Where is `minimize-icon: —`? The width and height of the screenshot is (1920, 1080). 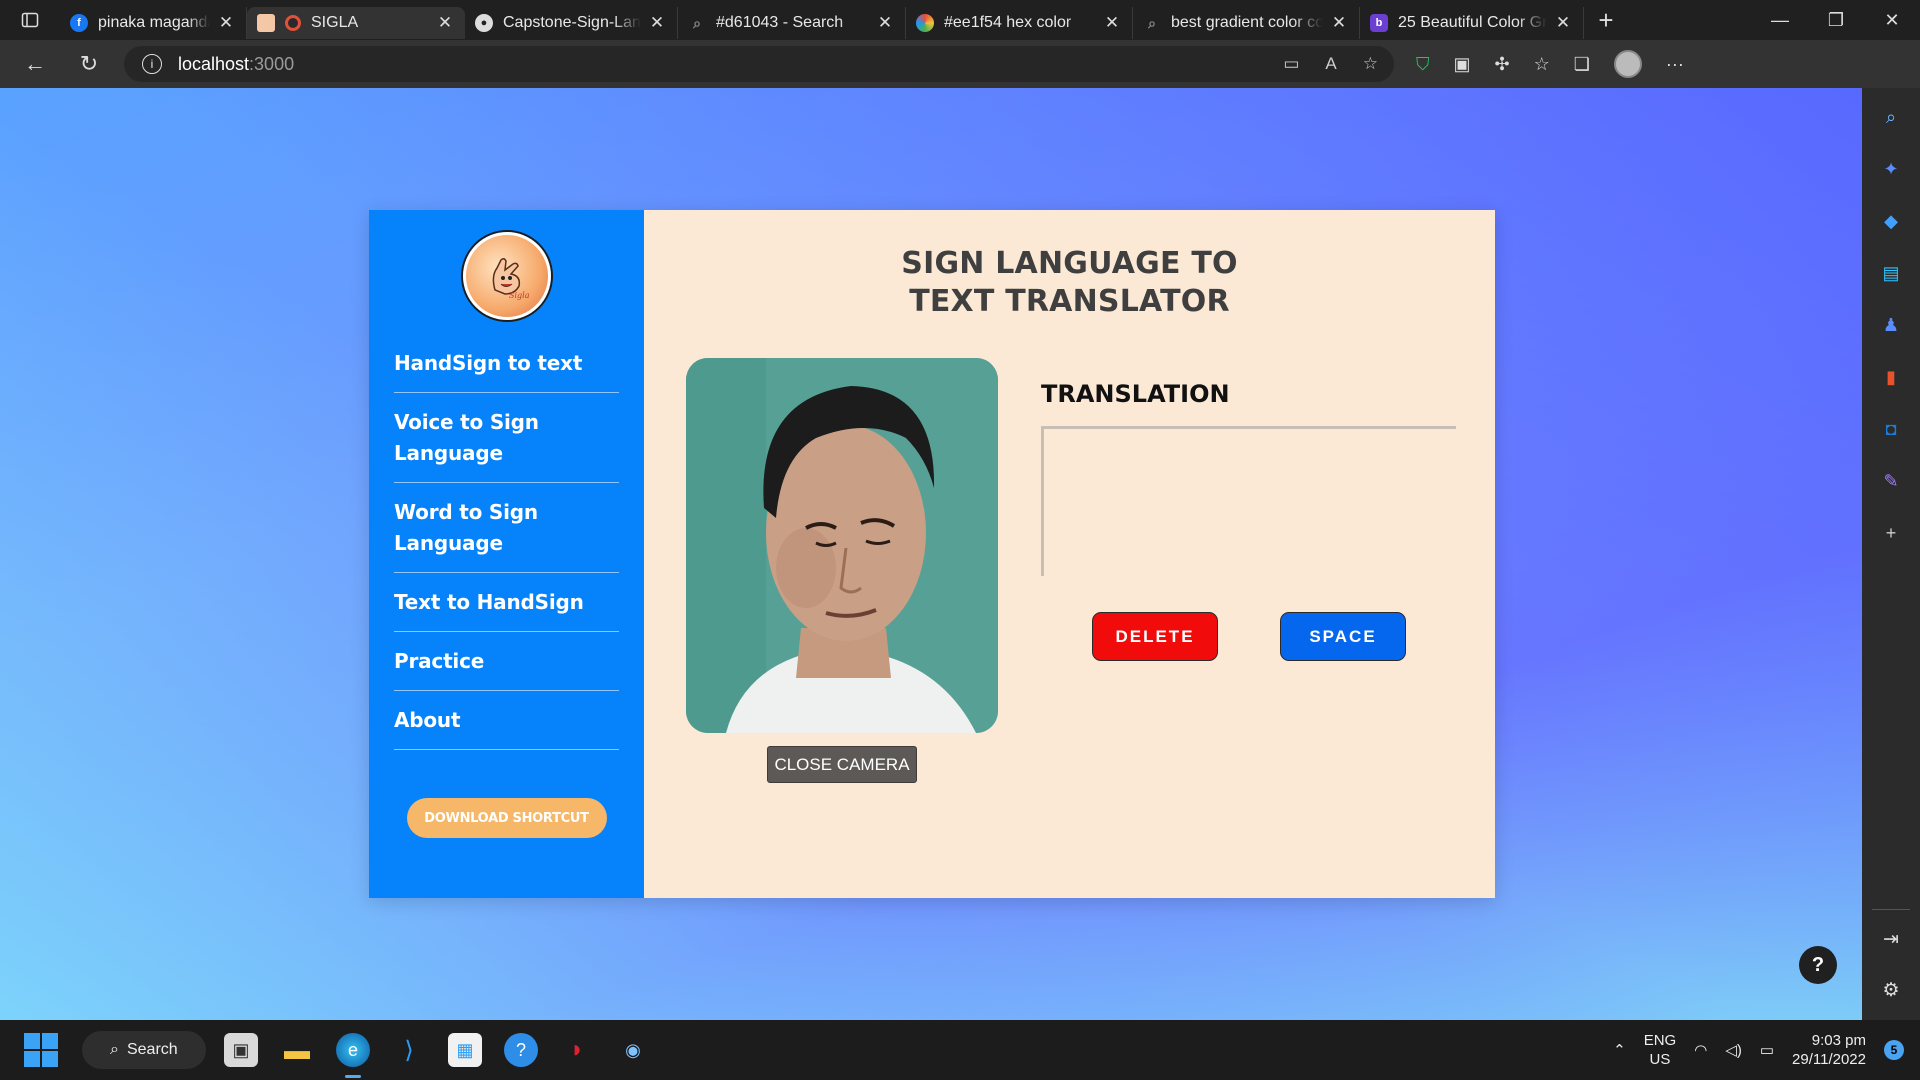 minimize-icon: — is located at coordinates (1780, 20).